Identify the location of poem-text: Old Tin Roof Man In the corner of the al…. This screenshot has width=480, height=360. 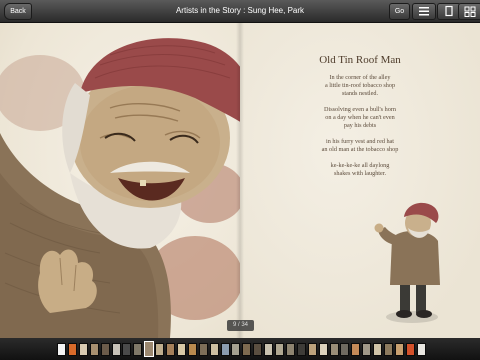
(360, 120).